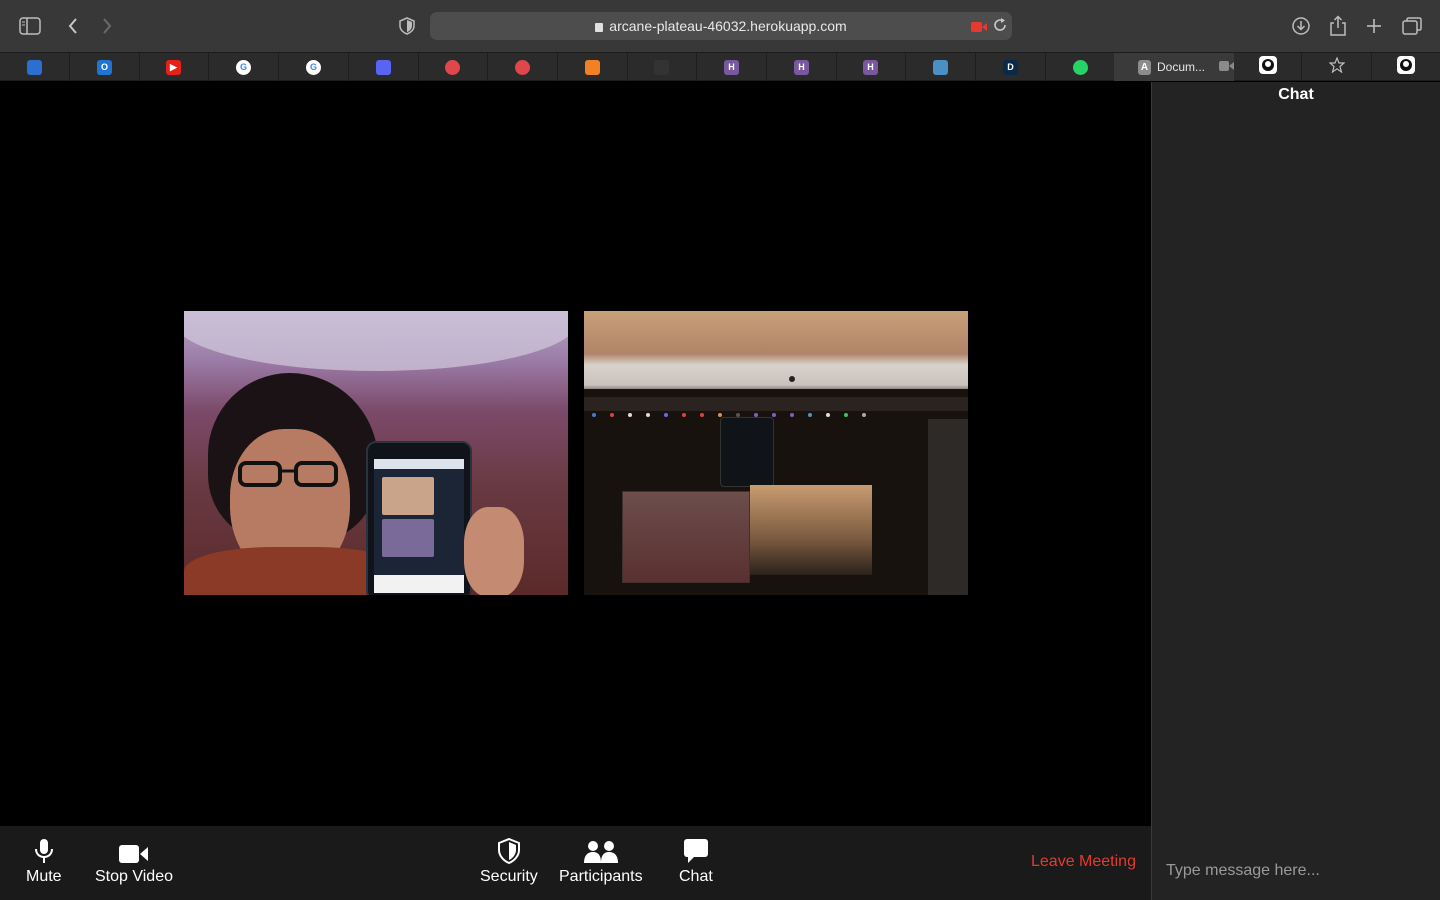  I want to click on video-tile-local, so click(376, 453).